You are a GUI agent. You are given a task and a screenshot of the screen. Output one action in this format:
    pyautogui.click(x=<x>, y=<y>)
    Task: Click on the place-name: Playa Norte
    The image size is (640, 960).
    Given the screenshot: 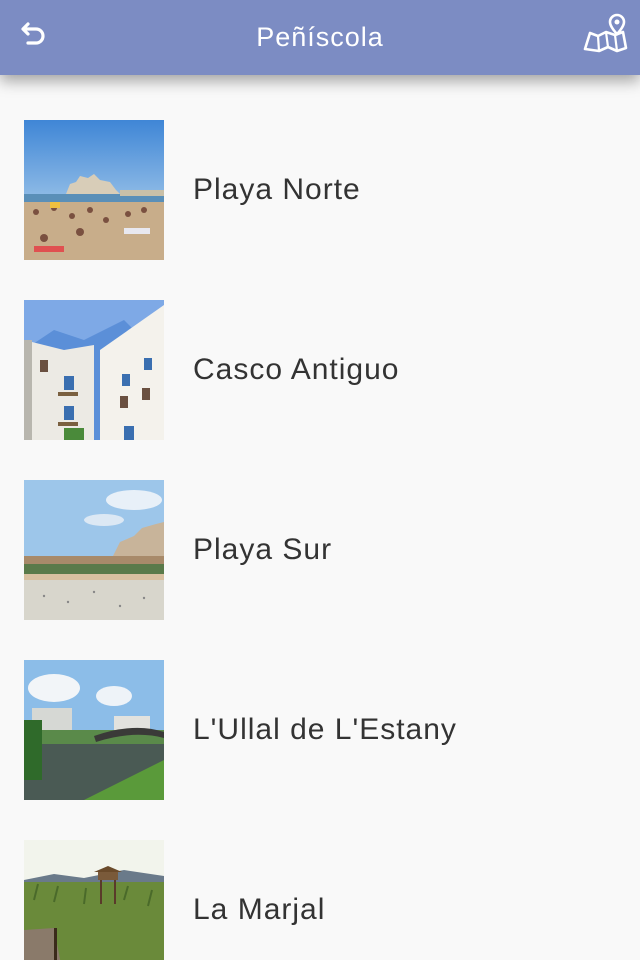 What is the action you would take?
    pyautogui.click(x=277, y=189)
    